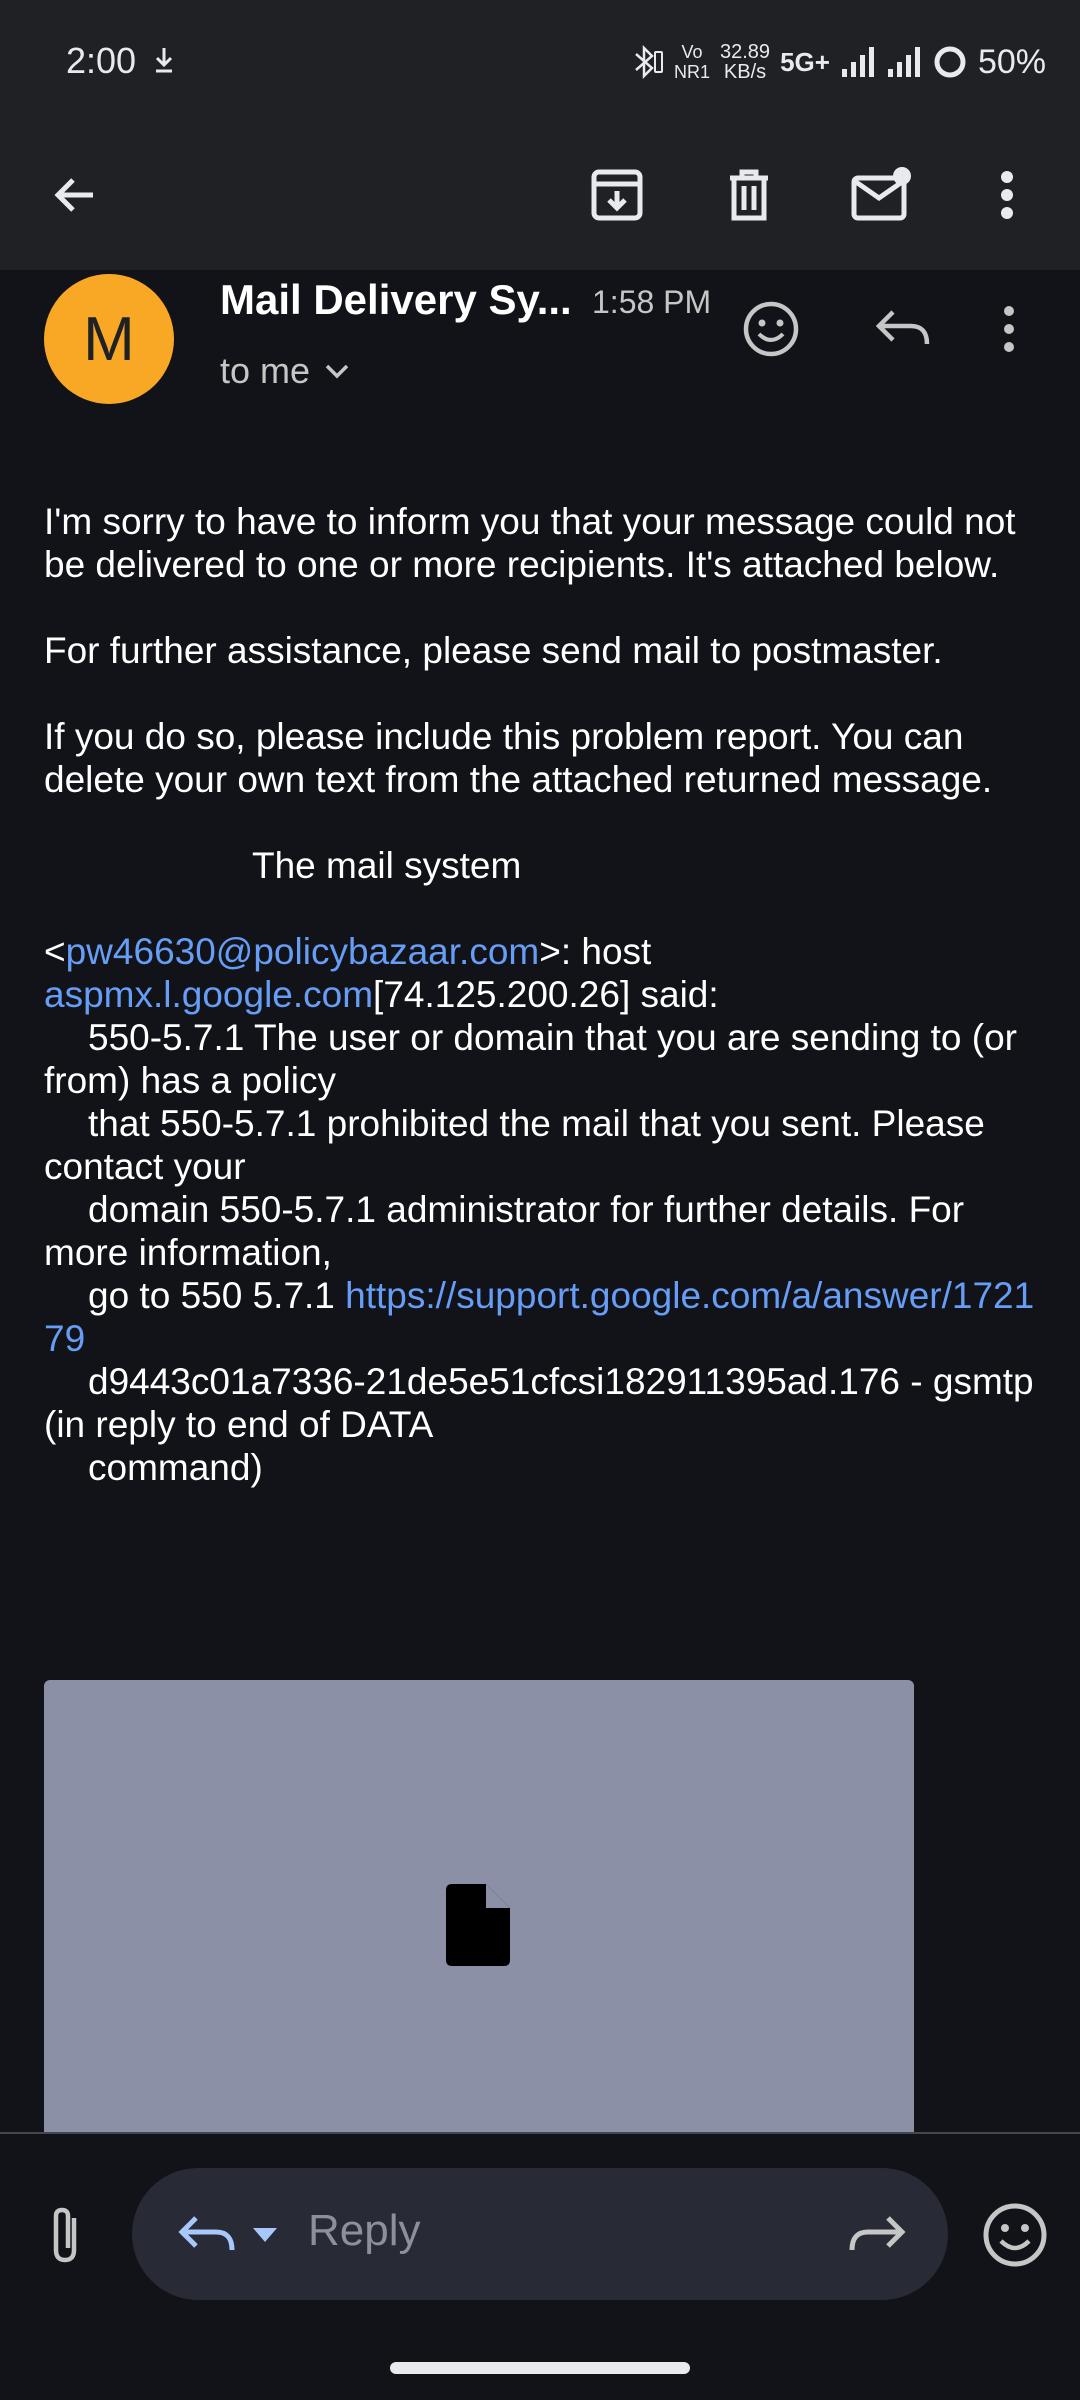 This screenshot has height=2400, width=1080. What do you see at coordinates (749, 195) in the screenshot?
I see `trash-icon` at bounding box center [749, 195].